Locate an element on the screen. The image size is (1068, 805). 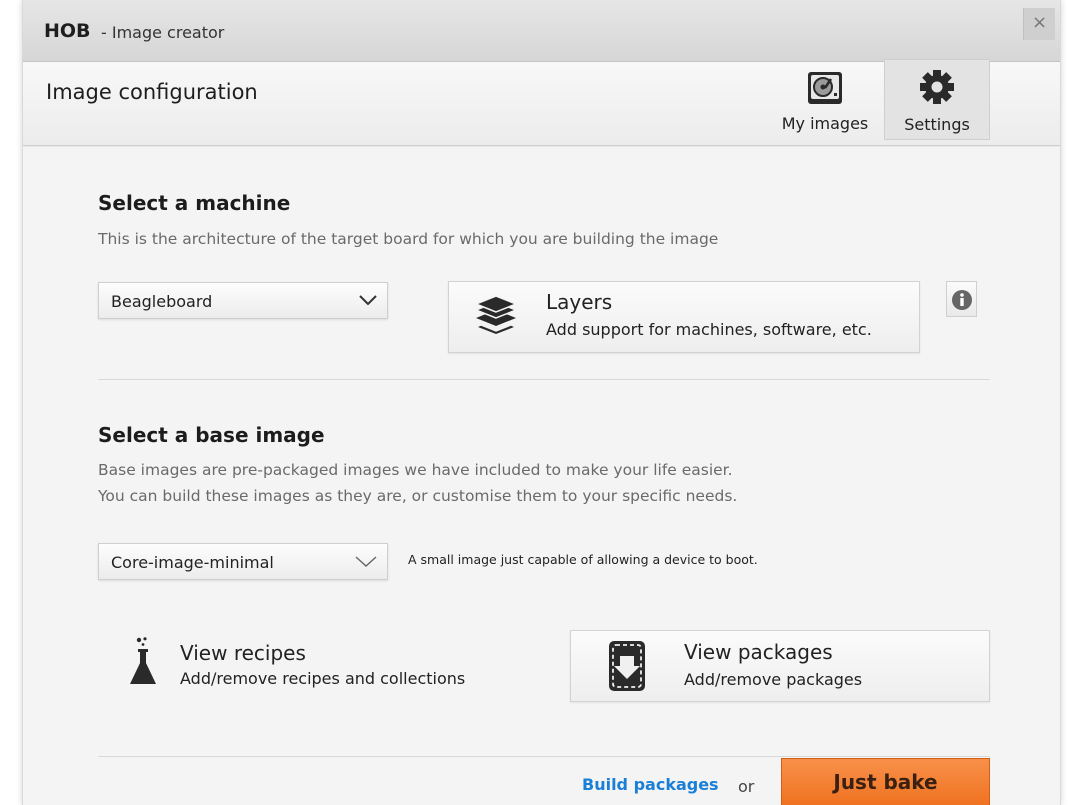
info-button is located at coordinates (961, 299).